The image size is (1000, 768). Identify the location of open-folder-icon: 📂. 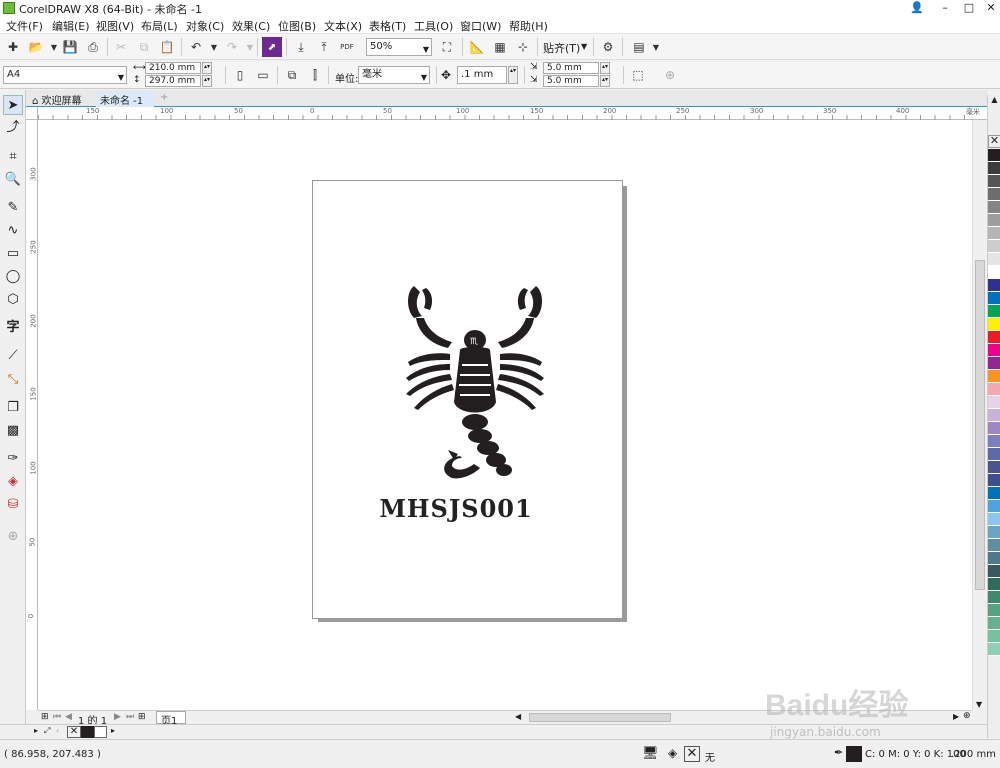
(36, 47).